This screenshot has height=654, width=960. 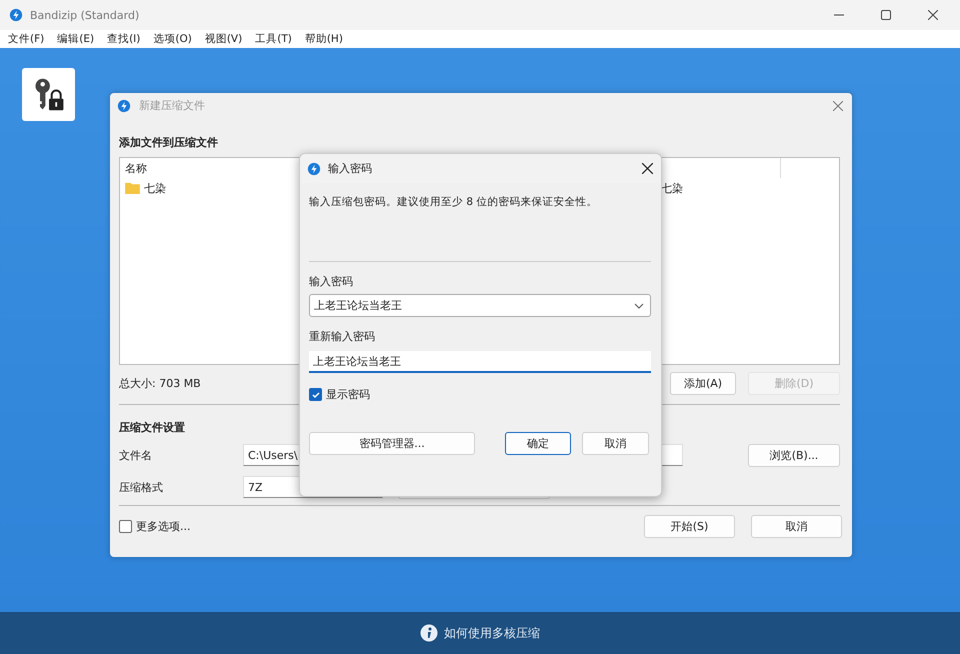 I want to click on description-text: 输入压缩包密码。建议使用至少 8 位的密码来保证安全性。, so click(x=453, y=202).